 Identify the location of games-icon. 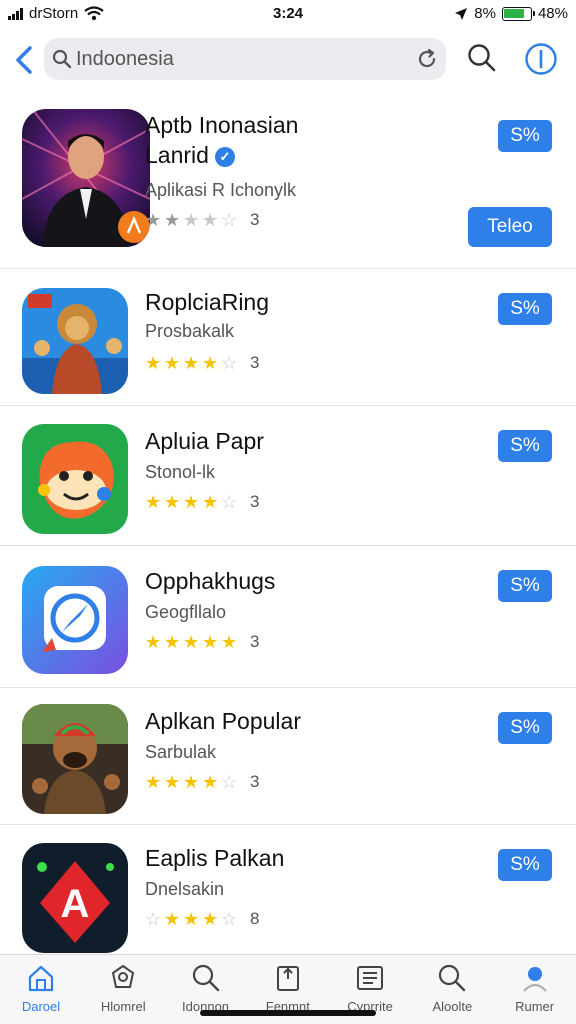
(123, 976).